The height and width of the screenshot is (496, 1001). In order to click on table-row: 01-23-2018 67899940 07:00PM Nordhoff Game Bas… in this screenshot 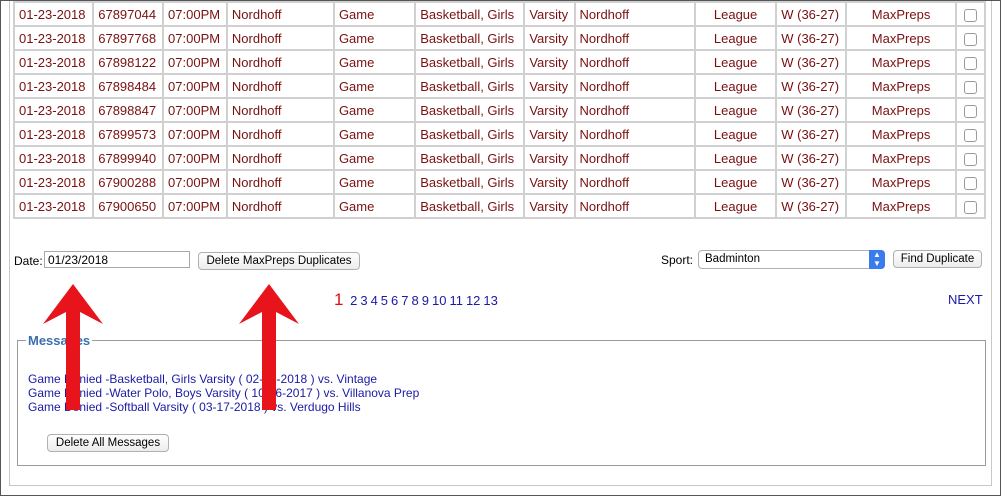, I will do `click(499, 158)`.